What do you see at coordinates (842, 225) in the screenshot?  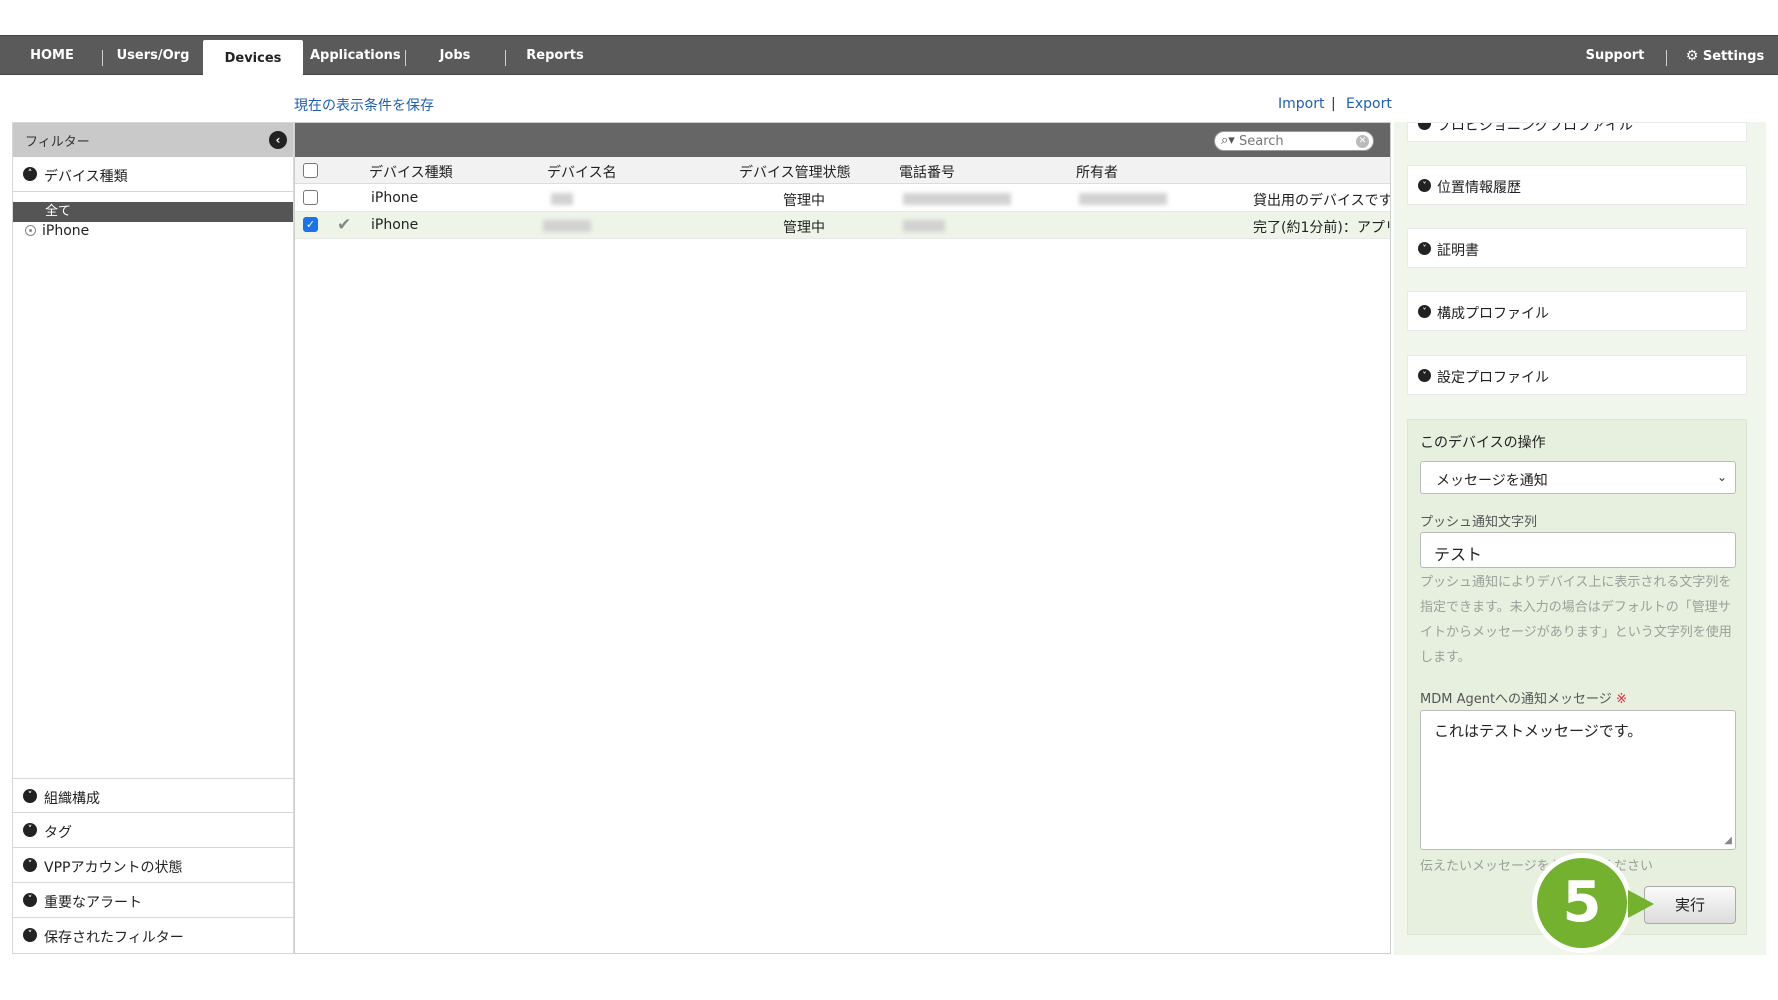 I see `table-row: ✓ ✔ iPhone 管理中 完了(約1分前)：アプリ` at bounding box center [842, 225].